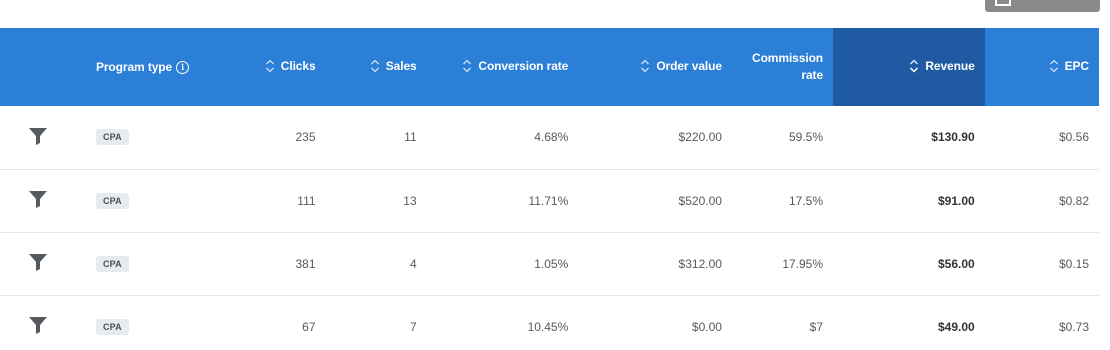 This screenshot has width=1110, height=350. I want to click on revenue-cell: $49.00, so click(956, 326).